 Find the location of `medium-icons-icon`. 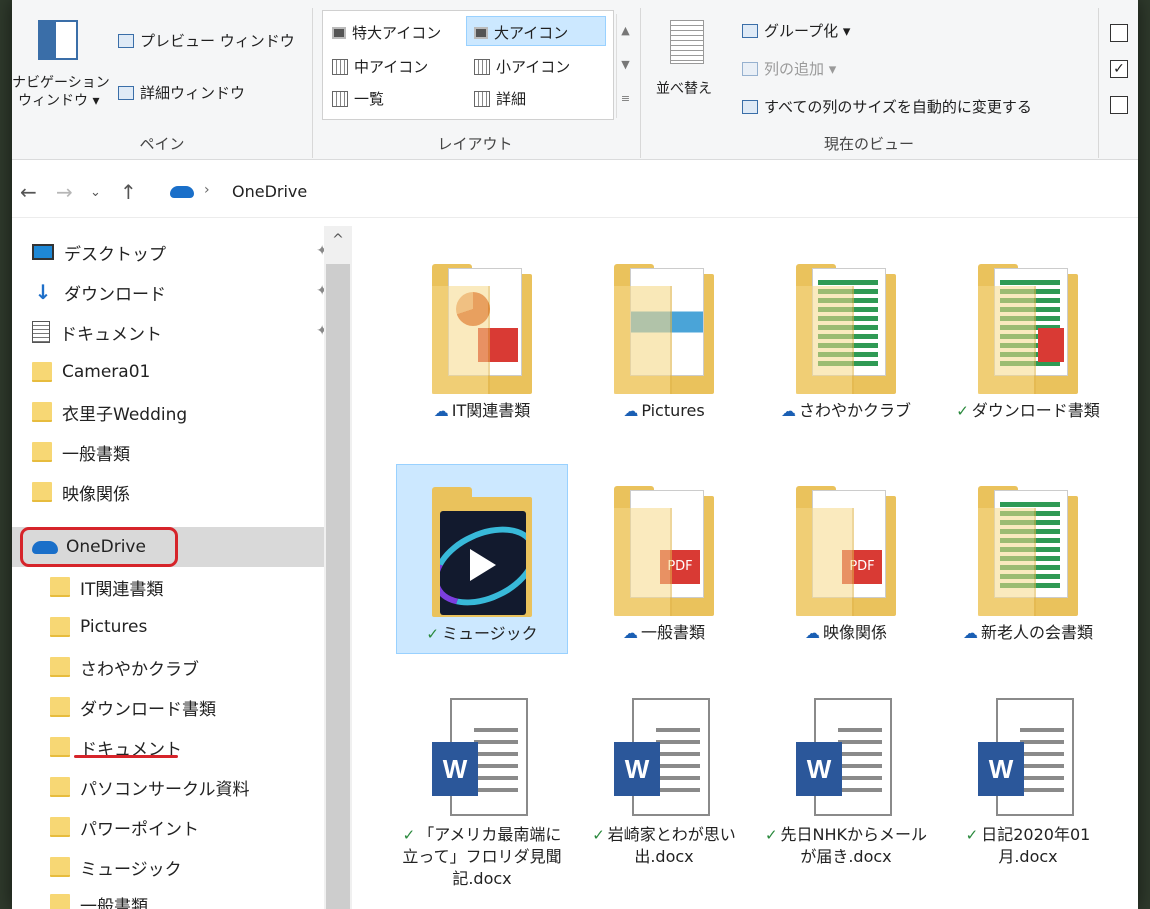

medium-icons-icon is located at coordinates (340, 66).